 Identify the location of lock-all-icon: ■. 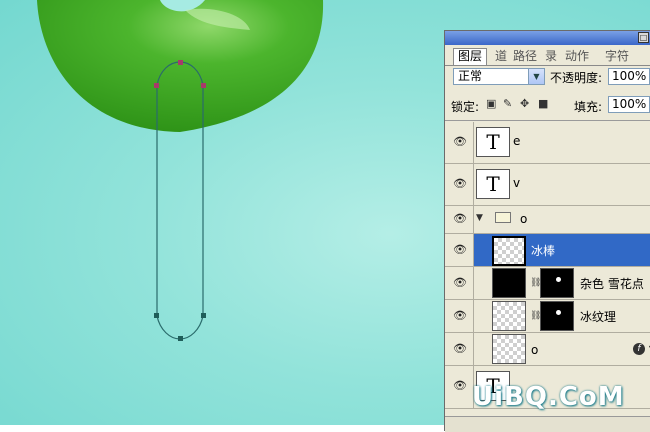
(543, 104).